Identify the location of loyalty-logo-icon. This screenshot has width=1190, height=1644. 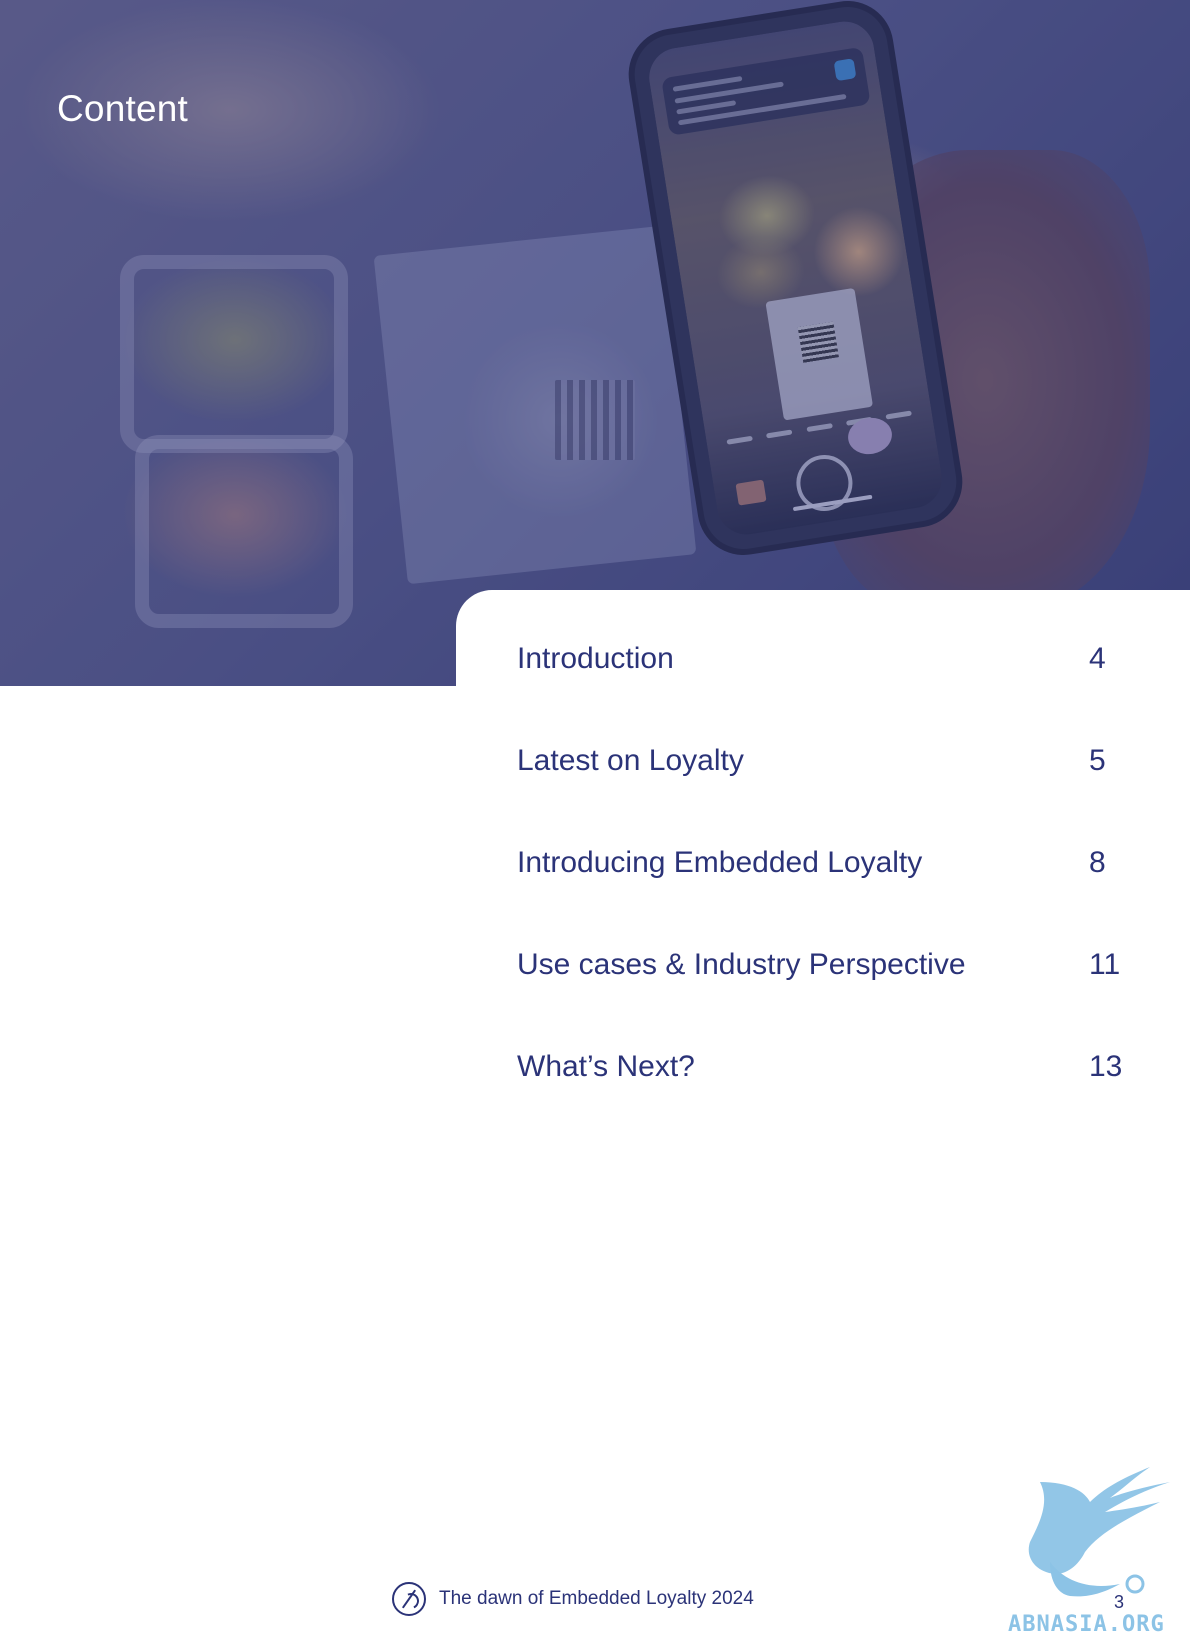
(409, 1599).